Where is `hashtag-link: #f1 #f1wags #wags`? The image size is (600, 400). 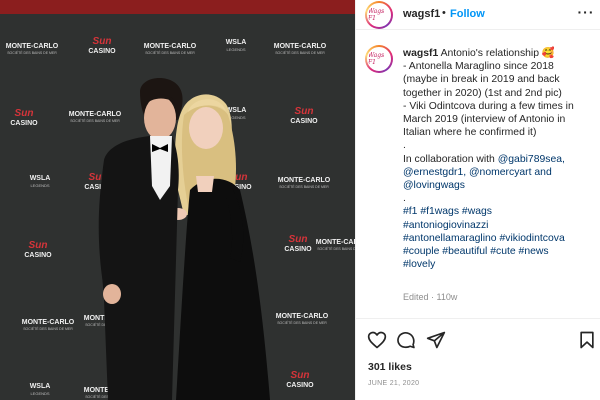 hashtag-link: #f1 #f1wags #wags is located at coordinates (500, 211).